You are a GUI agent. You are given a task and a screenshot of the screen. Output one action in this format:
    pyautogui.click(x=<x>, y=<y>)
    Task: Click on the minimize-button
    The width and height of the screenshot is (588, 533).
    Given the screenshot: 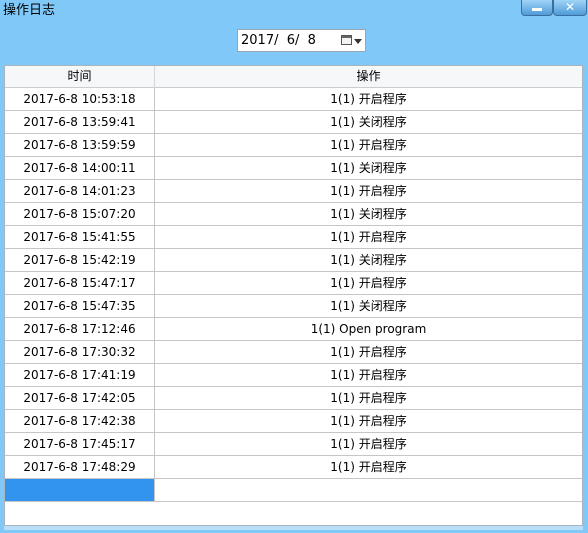 What is the action you would take?
    pyautogui.click(x=537, y=8)
    